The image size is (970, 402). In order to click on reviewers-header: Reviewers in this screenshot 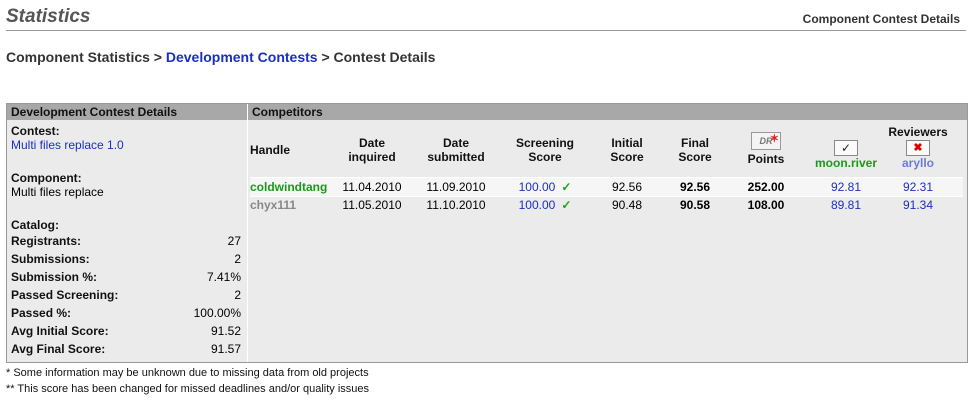, I will do `click(918, 132)`.